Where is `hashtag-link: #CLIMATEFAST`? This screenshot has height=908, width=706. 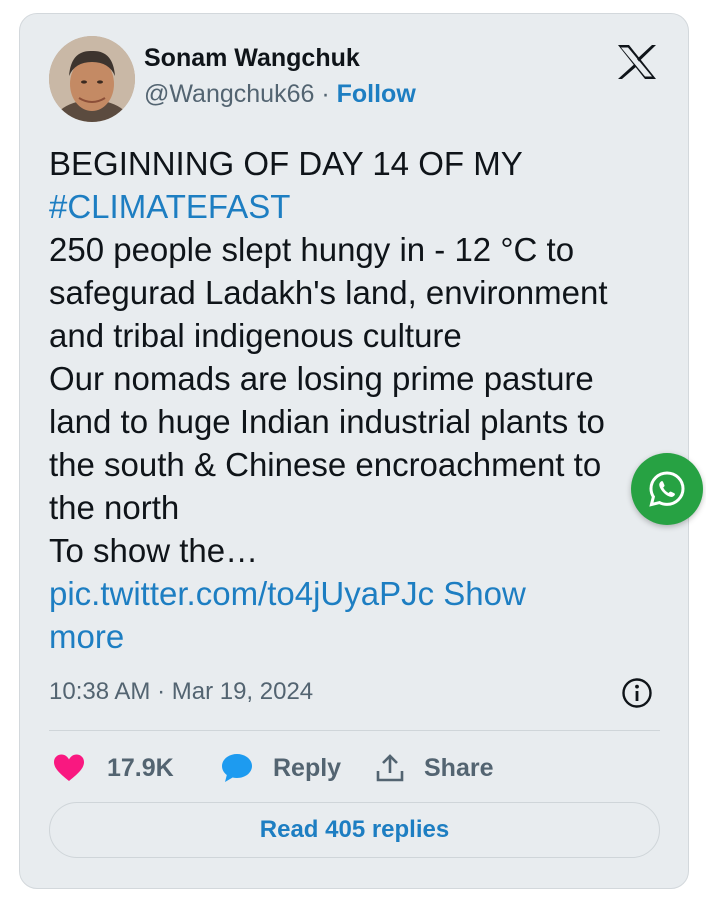
hashtag-link: #CLIMATEFAST is located at coordinates (361, 206).